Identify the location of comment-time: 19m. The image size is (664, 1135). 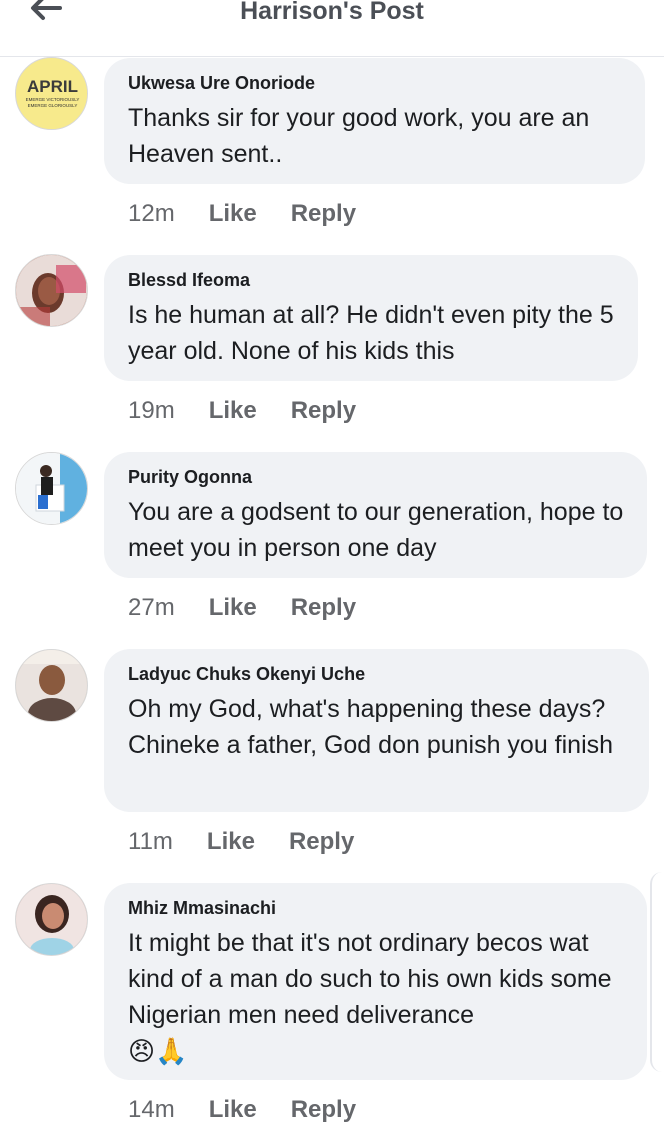
(151, 410).